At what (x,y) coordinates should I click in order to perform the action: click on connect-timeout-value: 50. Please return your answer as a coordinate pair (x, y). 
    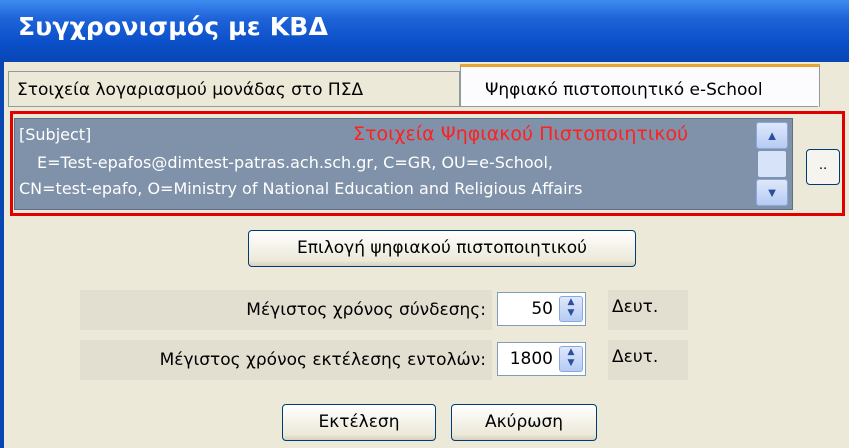
    Looking at the image, I should click on (542, 309).